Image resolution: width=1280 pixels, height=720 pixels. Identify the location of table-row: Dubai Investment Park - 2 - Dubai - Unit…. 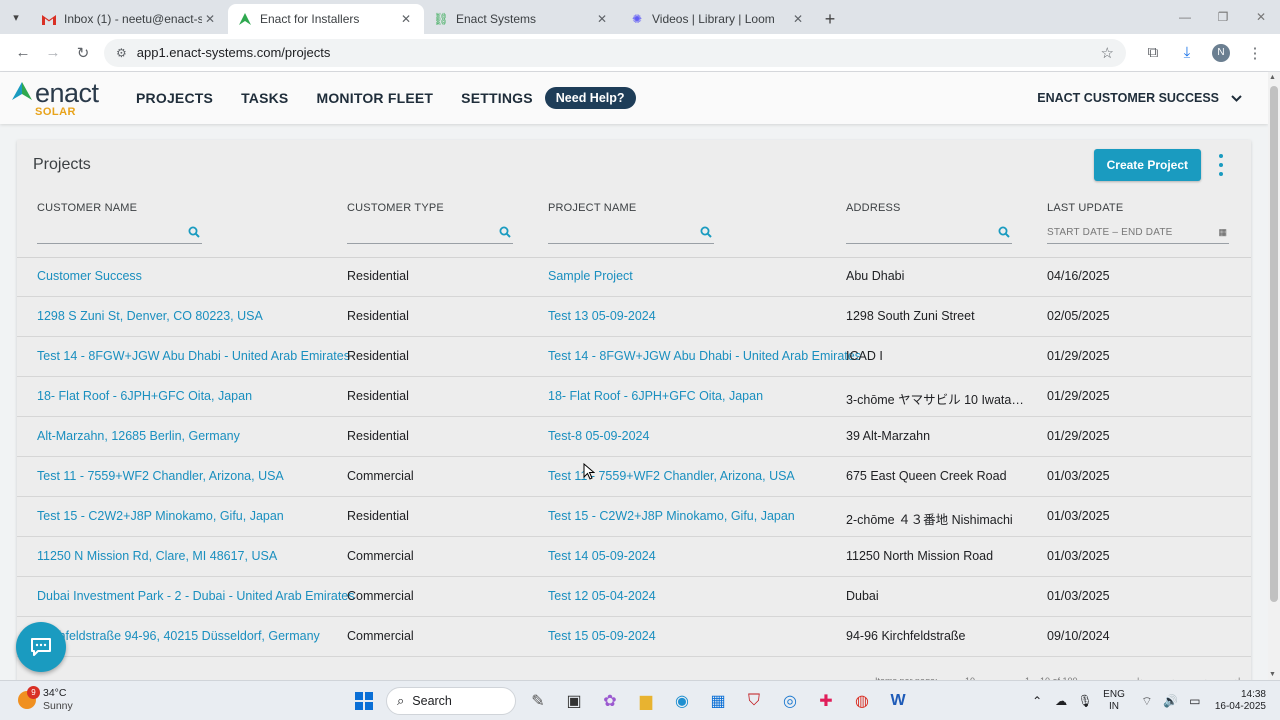
(634, 597).